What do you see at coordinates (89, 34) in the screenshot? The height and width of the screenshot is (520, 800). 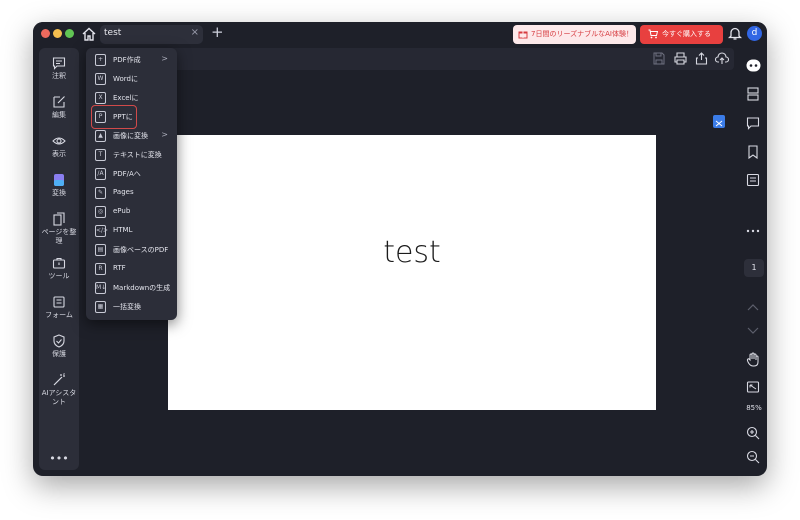 I see `home-icon` at bounding box center [89, 34].